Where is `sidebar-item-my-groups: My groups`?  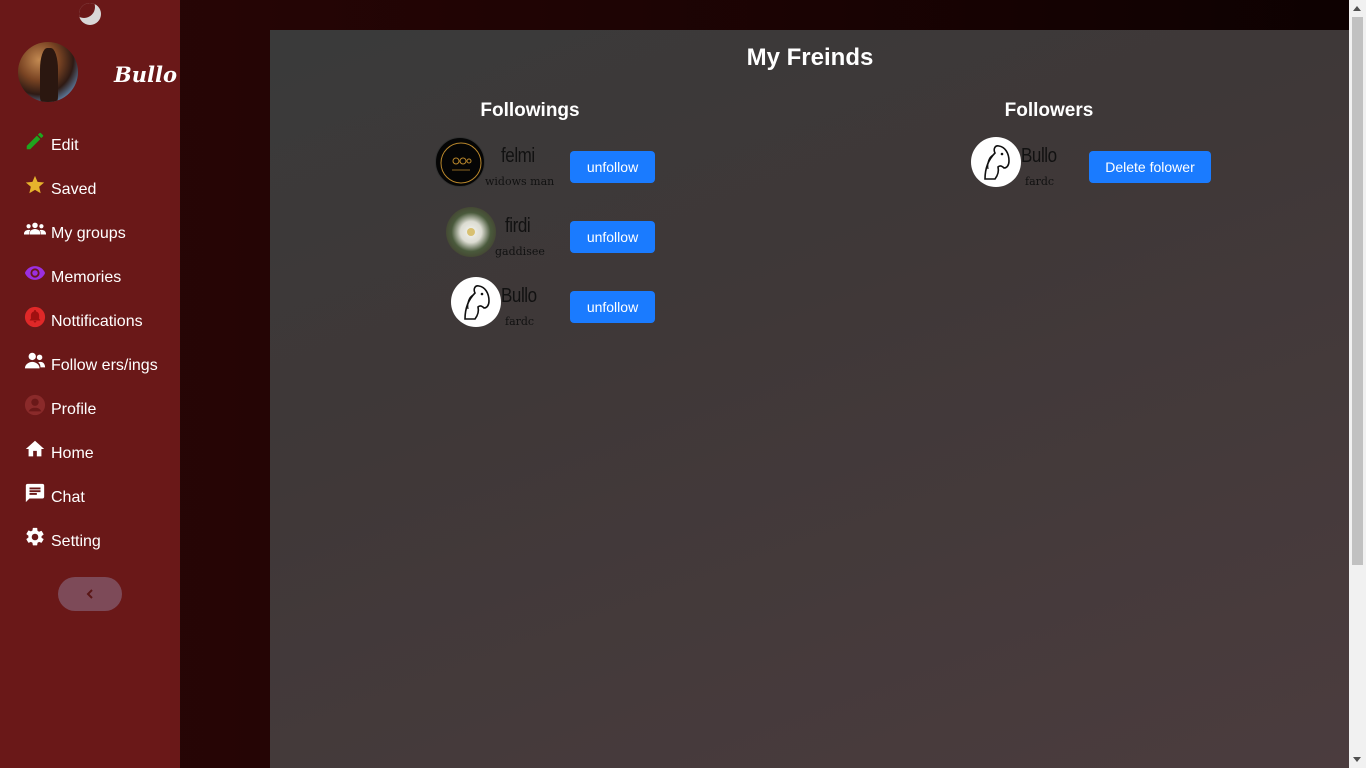 sidebar-item-my-groups: My groups is located at coordinates (102, 238).